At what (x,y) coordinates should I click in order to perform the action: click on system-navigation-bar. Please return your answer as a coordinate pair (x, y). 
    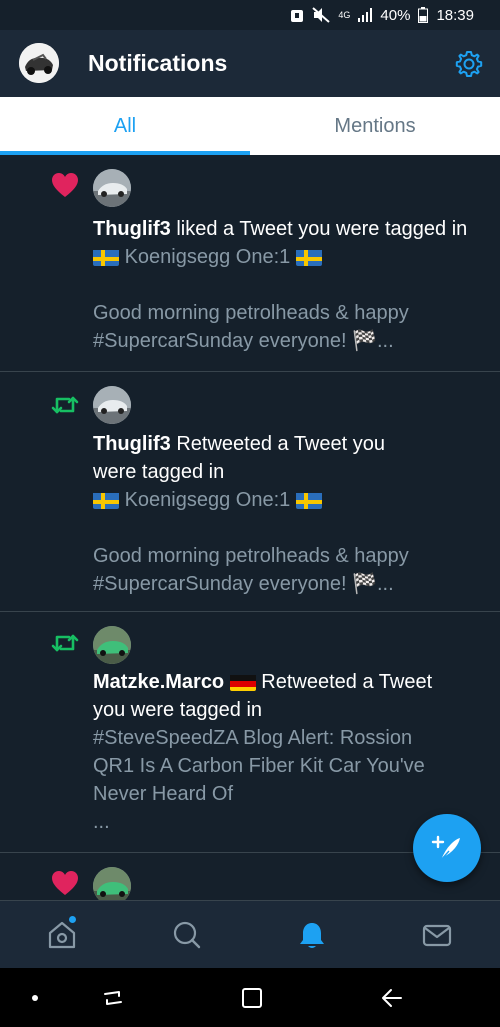
    Looking at the image, I should click on (250, 997).